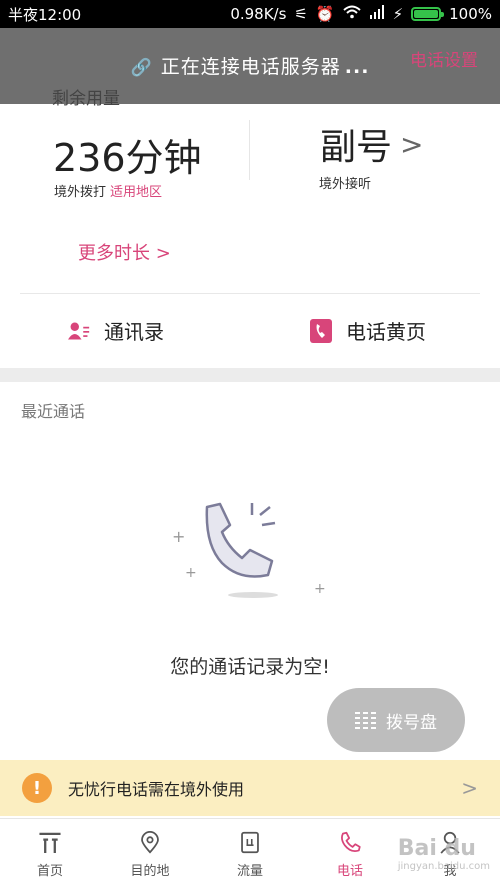 The height and width of the screenshot is (879, 500). I want to click on status-bar: 半夜12:00 0.98K/s ⚟ ⏰ ⚡ 100%, so click(250, 14).